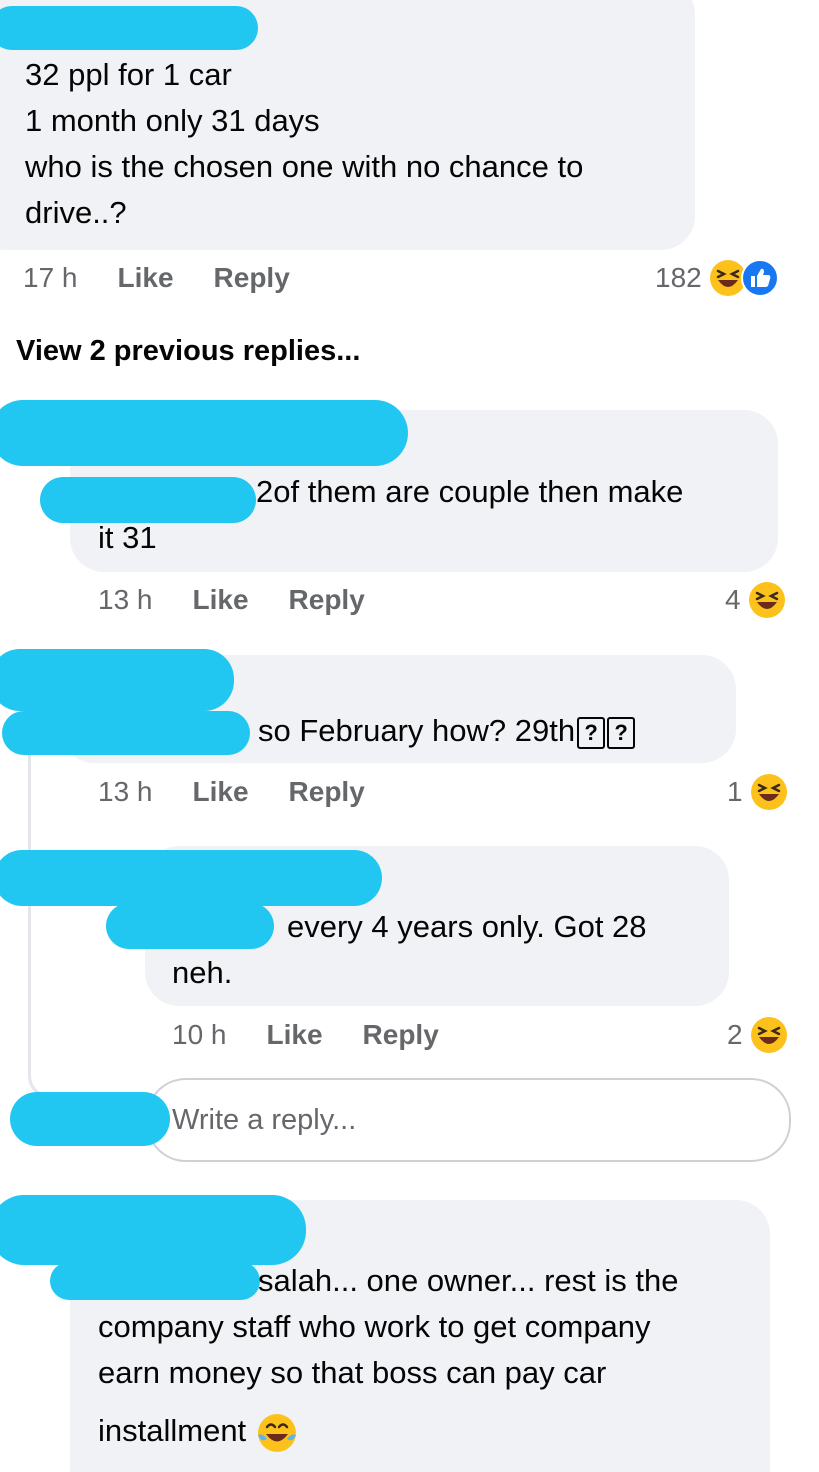 This screenshot has width=819, height=1472. I want to click on comment-timestamp: 17 h, so click(50, 278).